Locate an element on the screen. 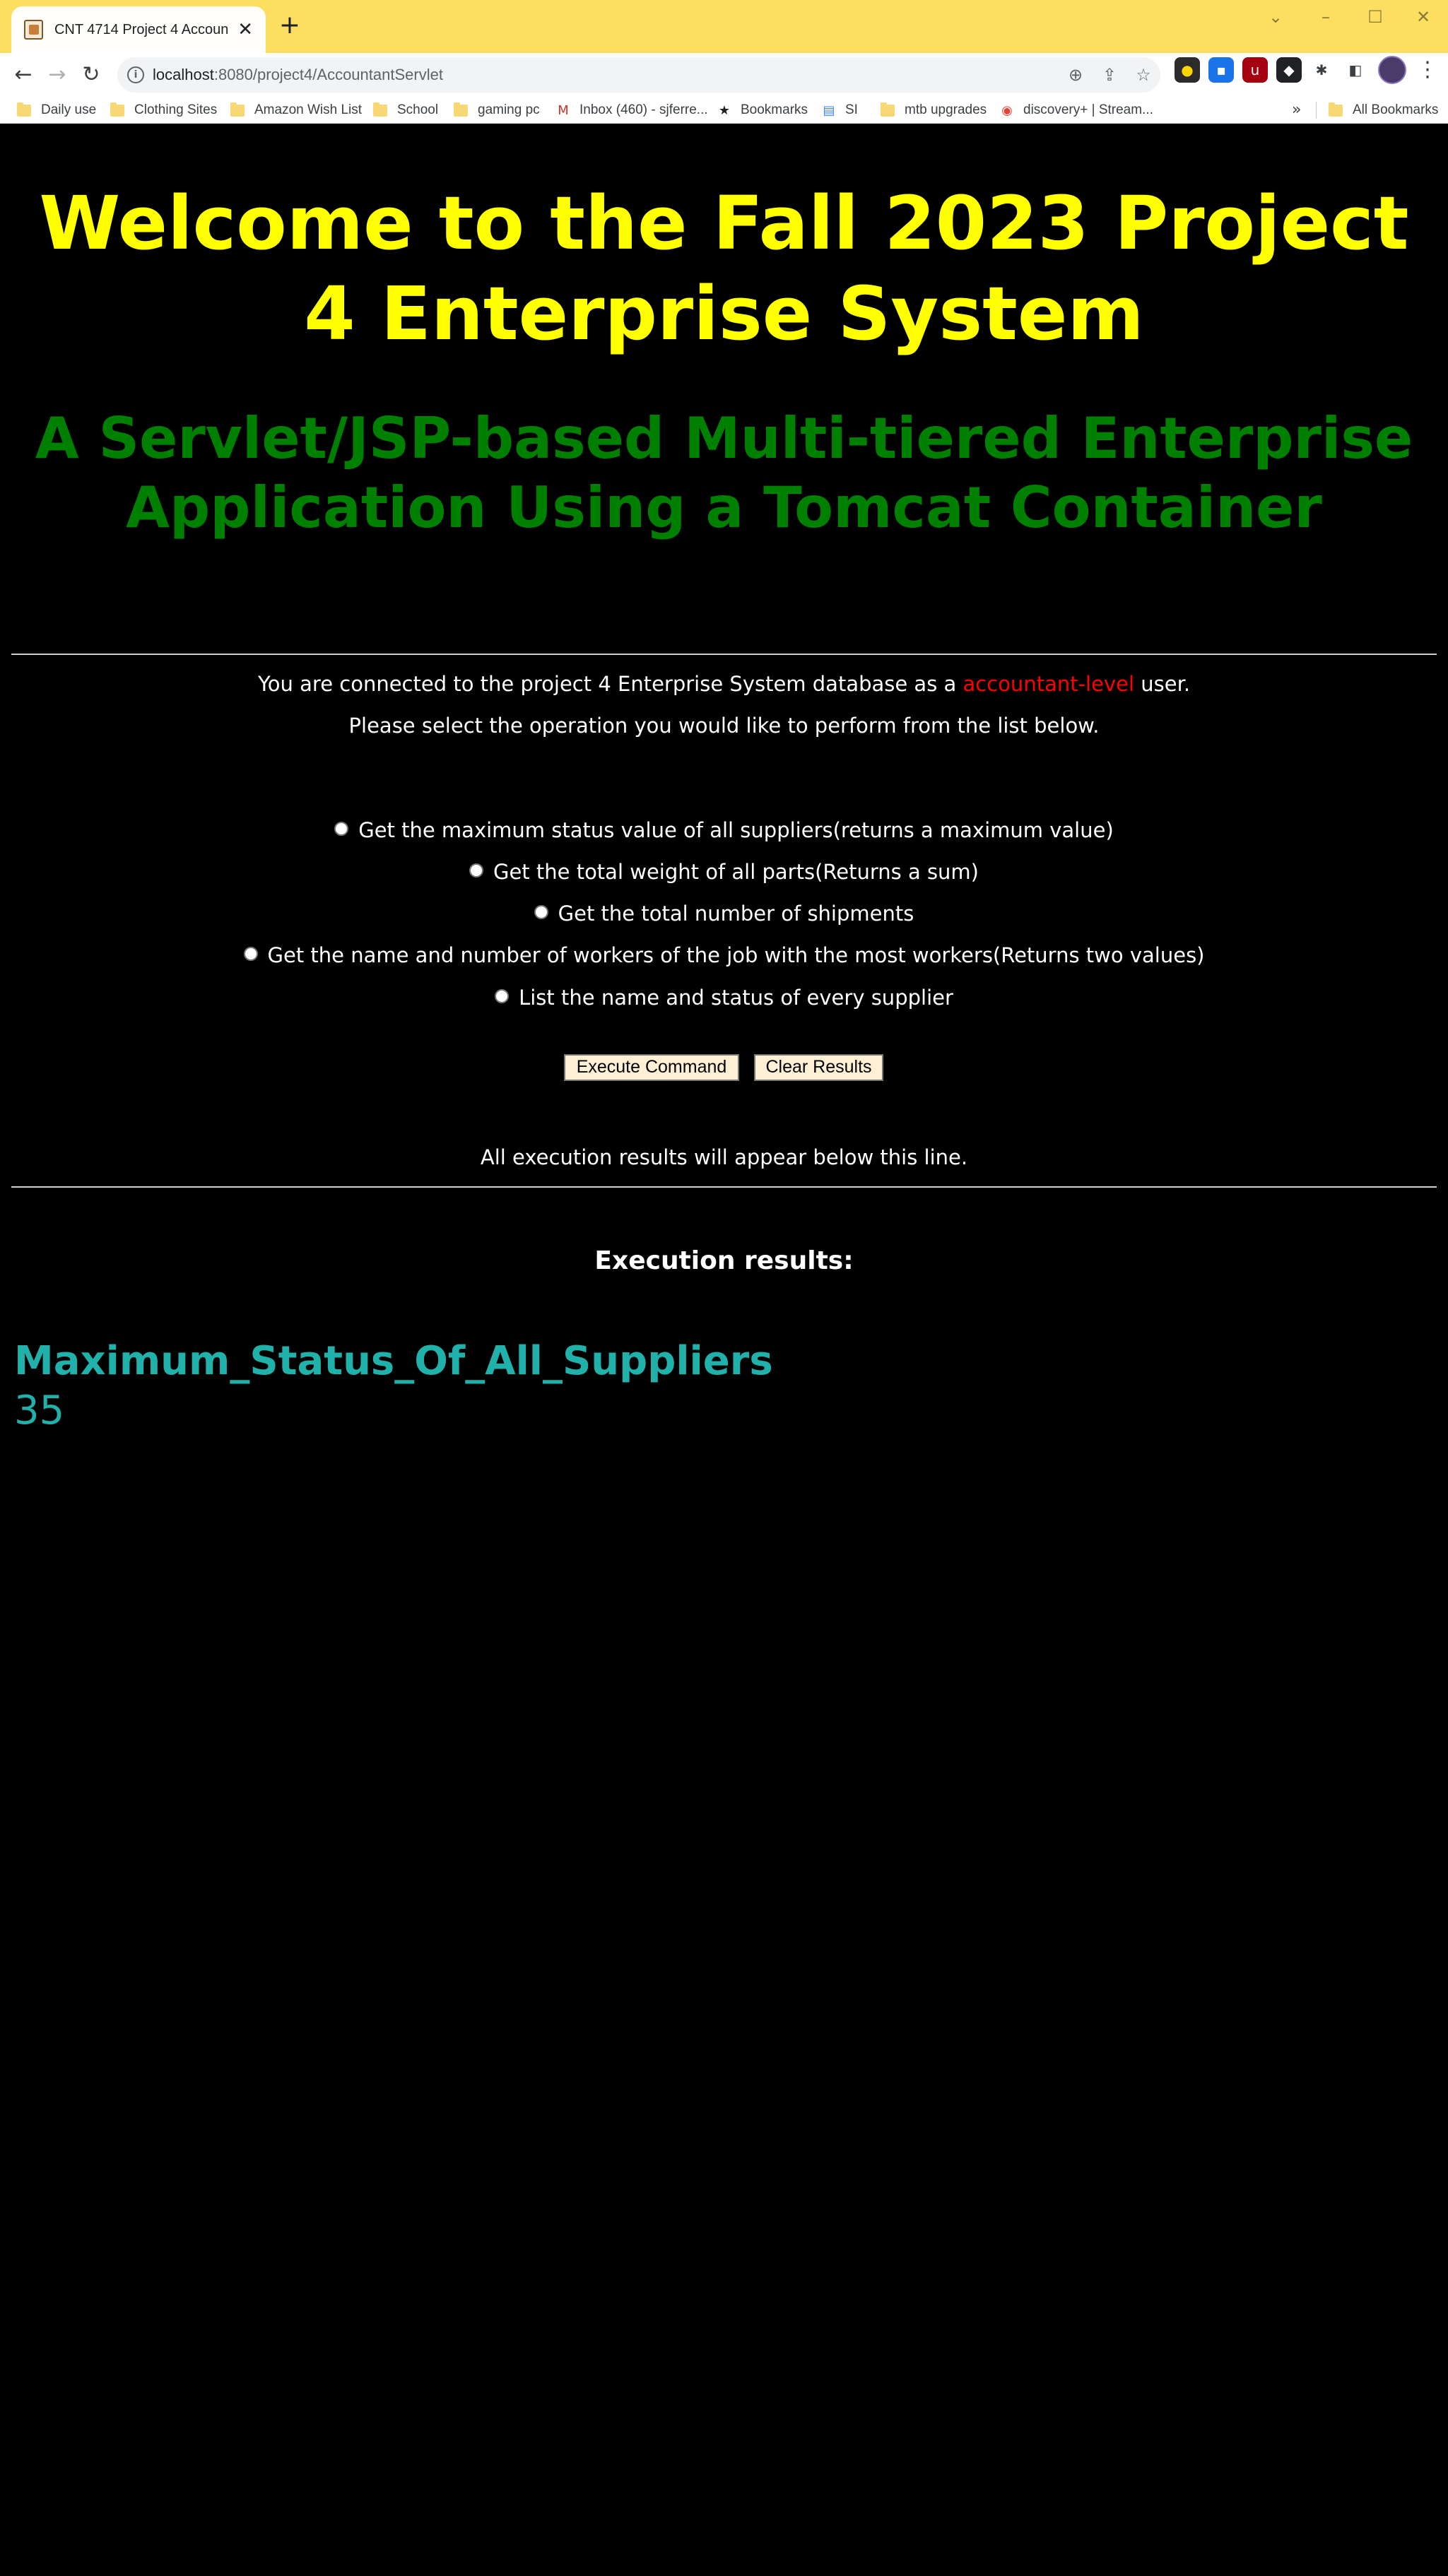  user-role: accountant-level is located at coordinates (1049, 684).